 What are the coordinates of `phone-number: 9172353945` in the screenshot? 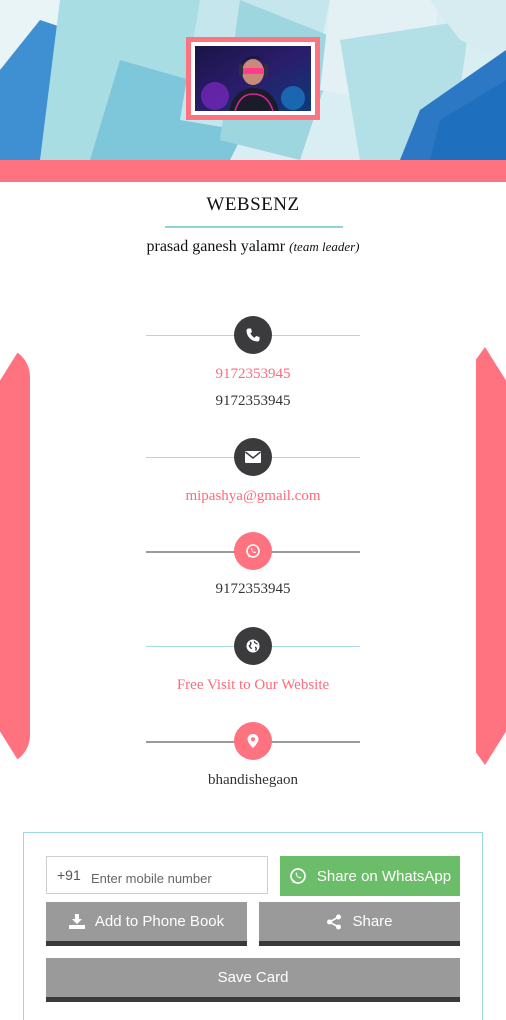 It's located at (253, 401).